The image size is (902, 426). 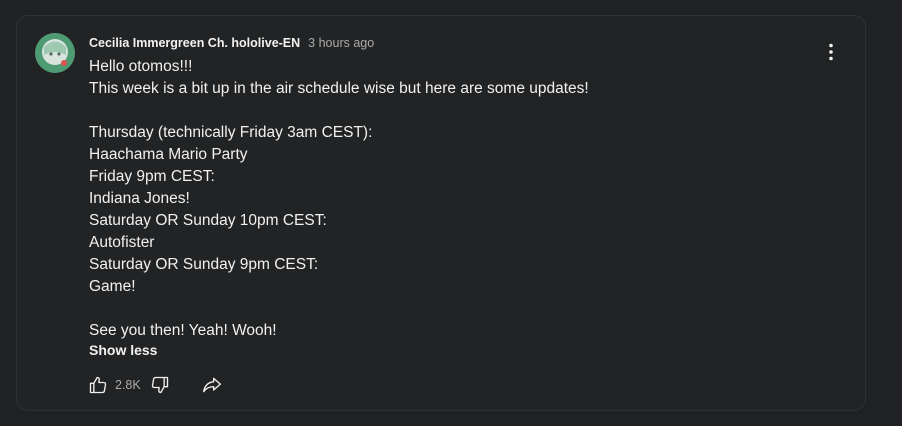 I want to click on comment-line: Hello otomos!!!, so click(x=141, y=66).